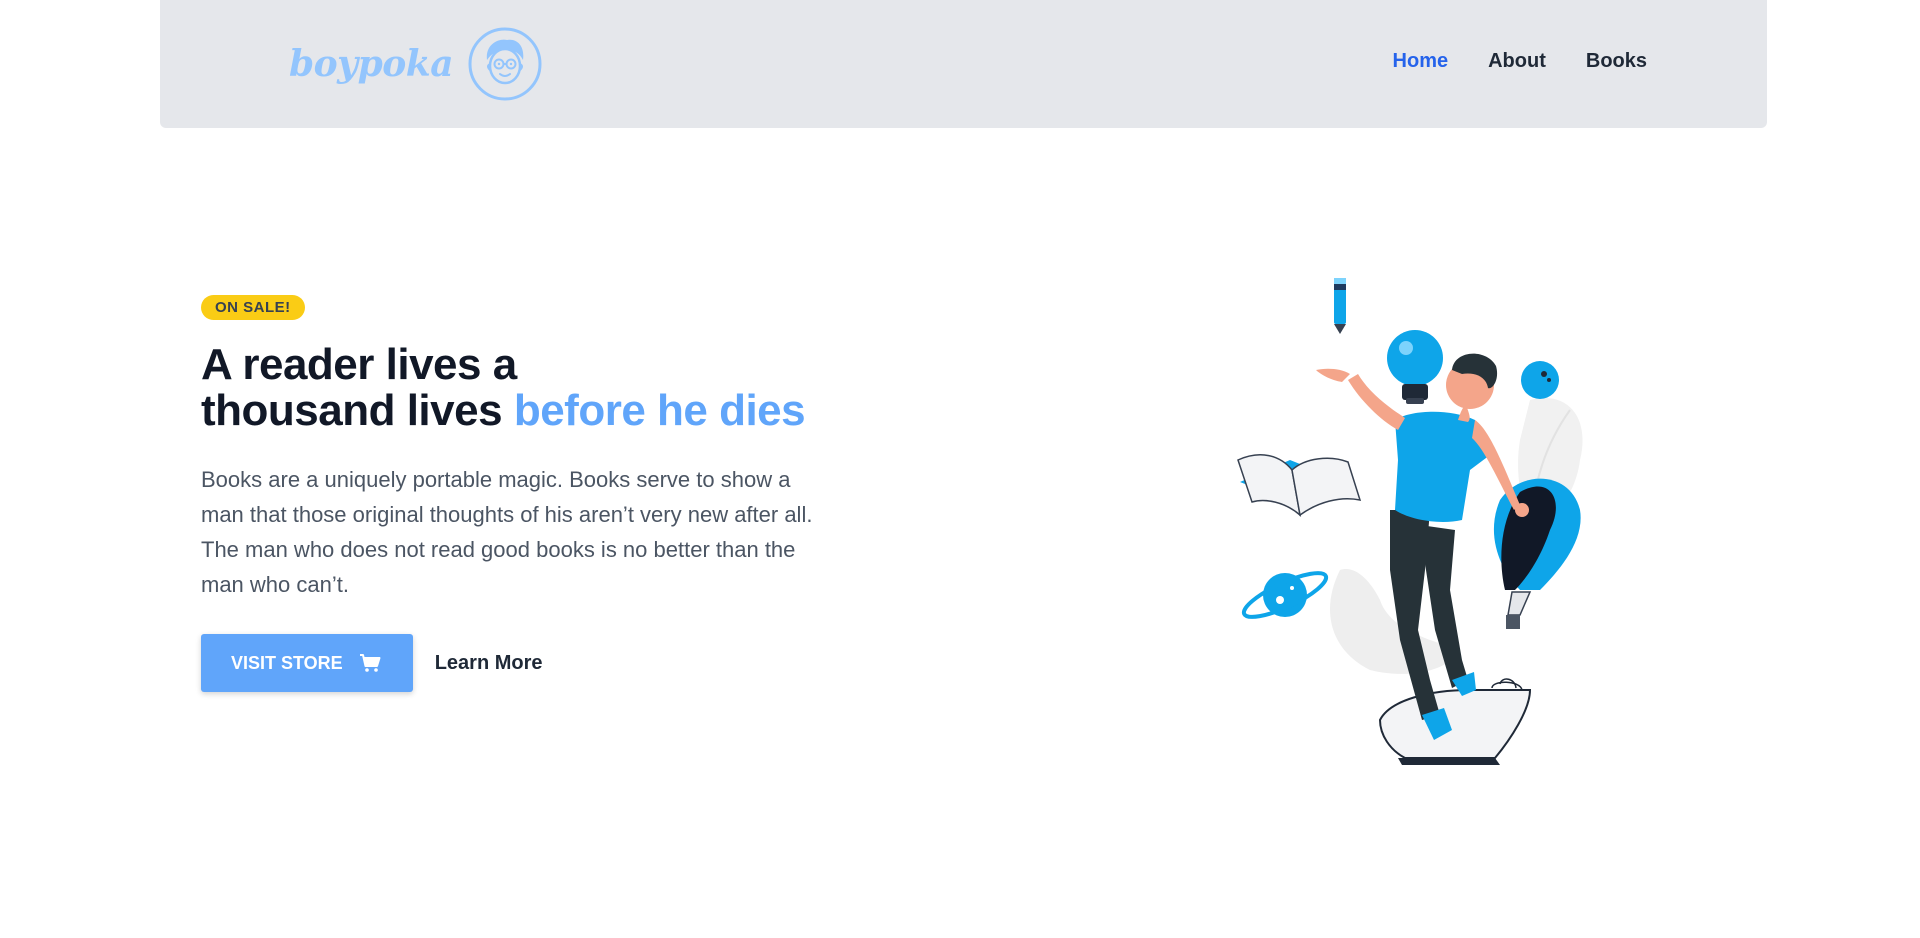  I want to click on nav-books-link: Books, so click(1616, 61).